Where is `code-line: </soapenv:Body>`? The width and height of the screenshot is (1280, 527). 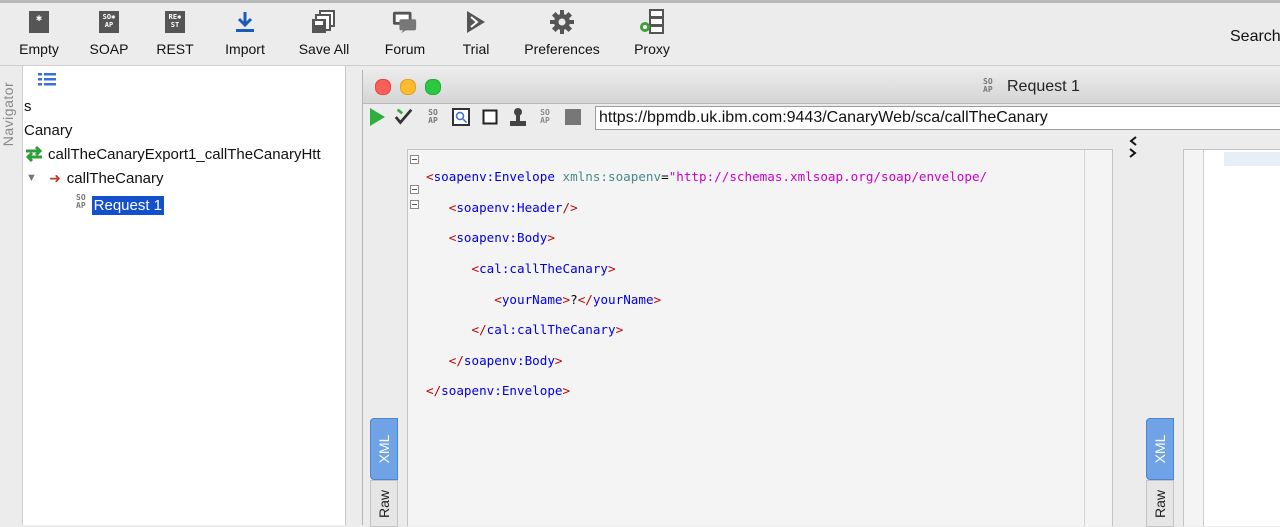
code-line: </soapenv:Body> is located at coordinates (505, 360).